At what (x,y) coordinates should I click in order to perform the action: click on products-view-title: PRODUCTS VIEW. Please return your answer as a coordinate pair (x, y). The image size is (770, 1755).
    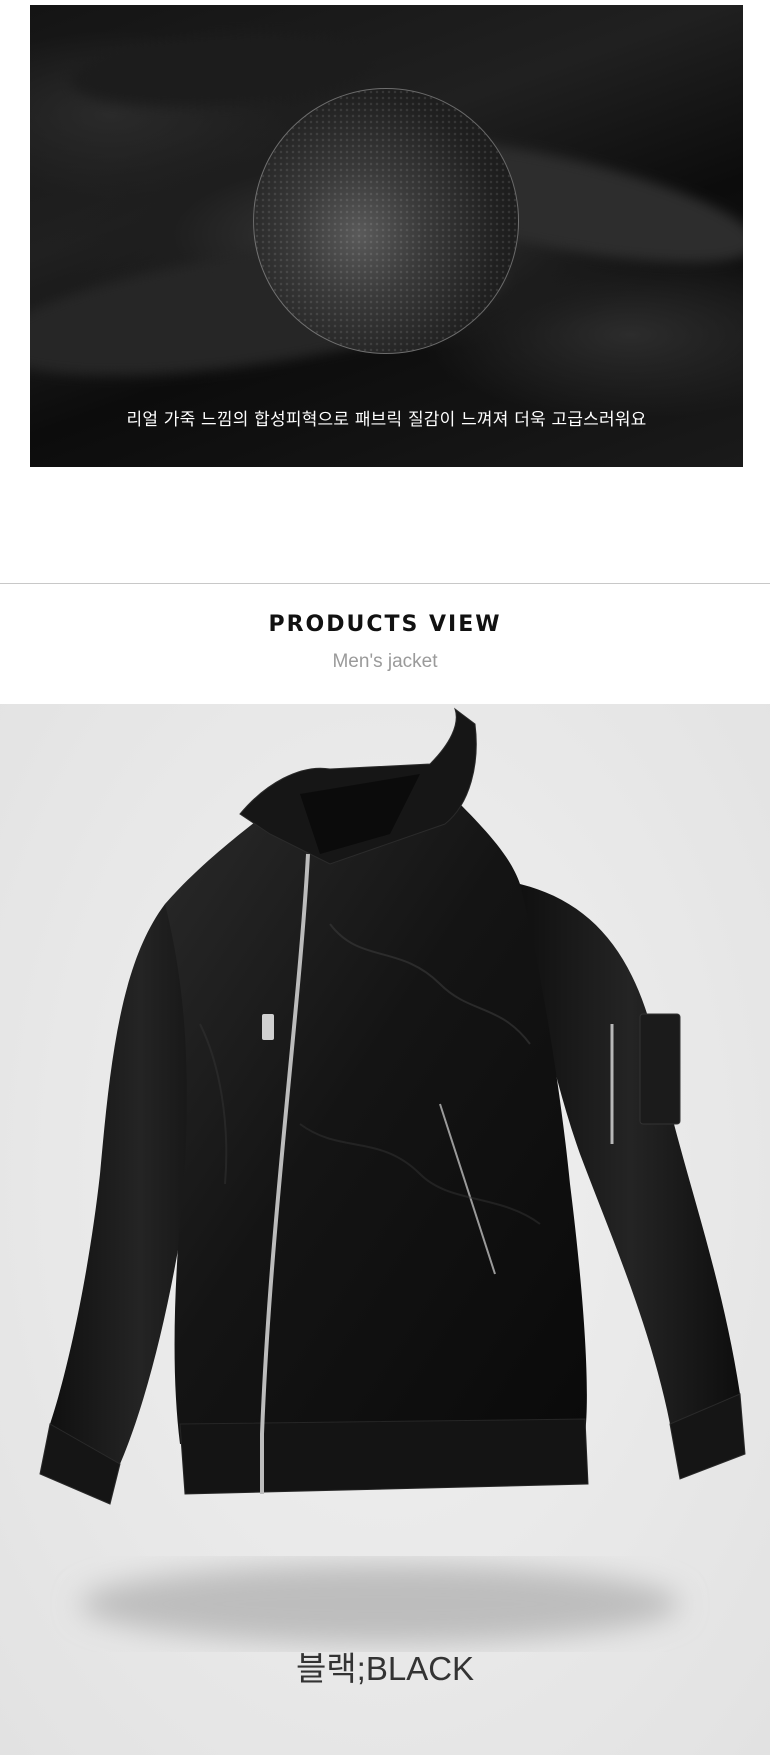
    Looking at the image, I should click on (385, 624).